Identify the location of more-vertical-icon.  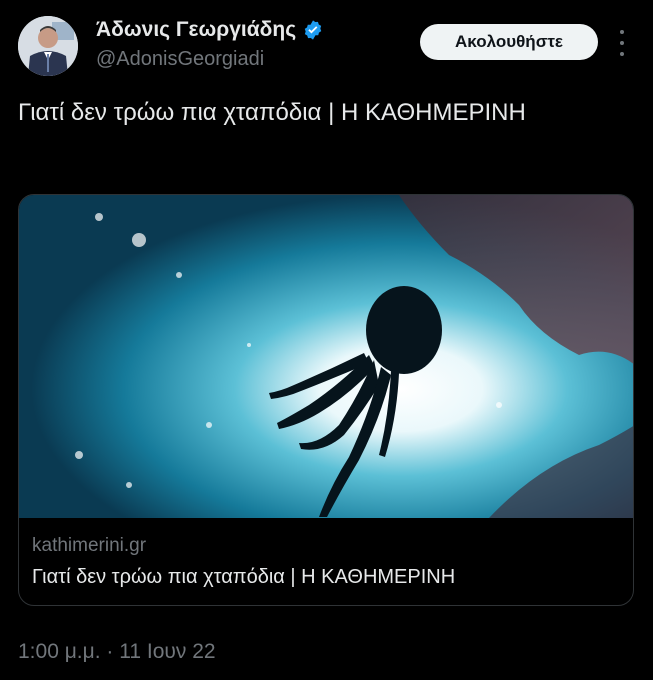
(622, 43).